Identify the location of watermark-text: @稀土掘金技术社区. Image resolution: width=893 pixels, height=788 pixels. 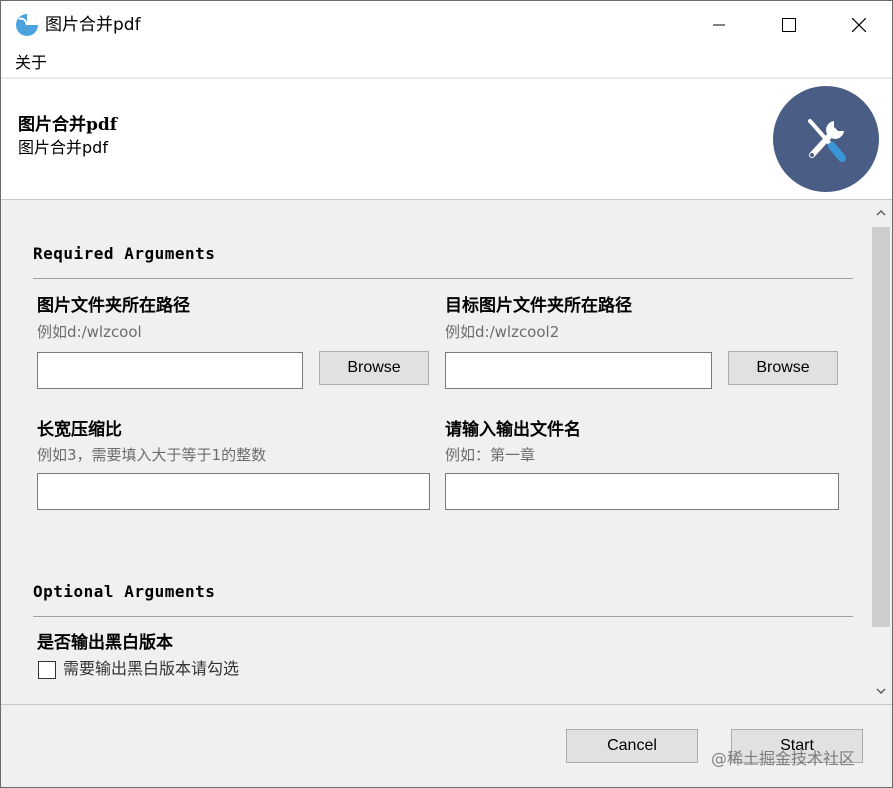
(783, 758).